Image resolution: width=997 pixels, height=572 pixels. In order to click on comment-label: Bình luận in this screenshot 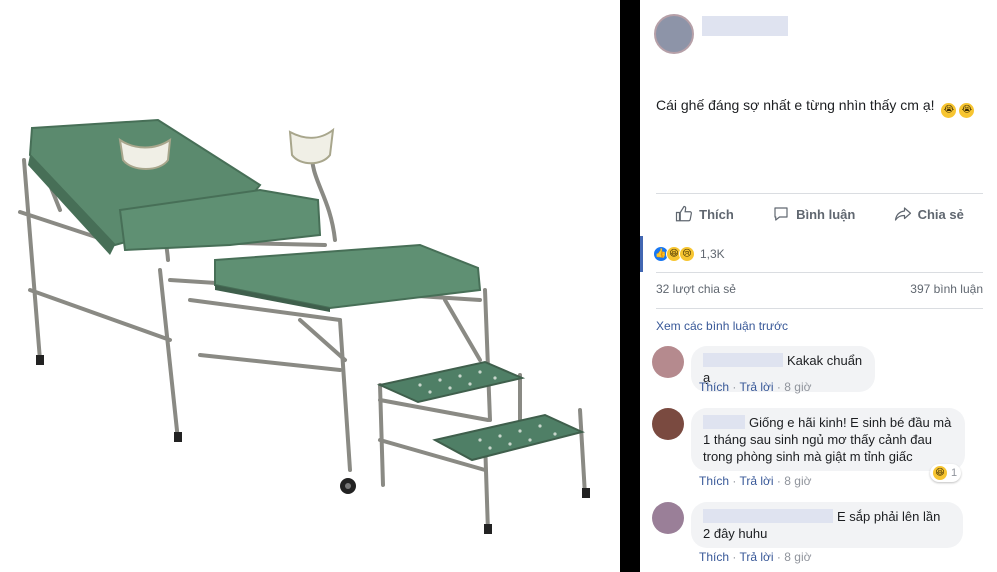, I will do `click(826, 214)`.